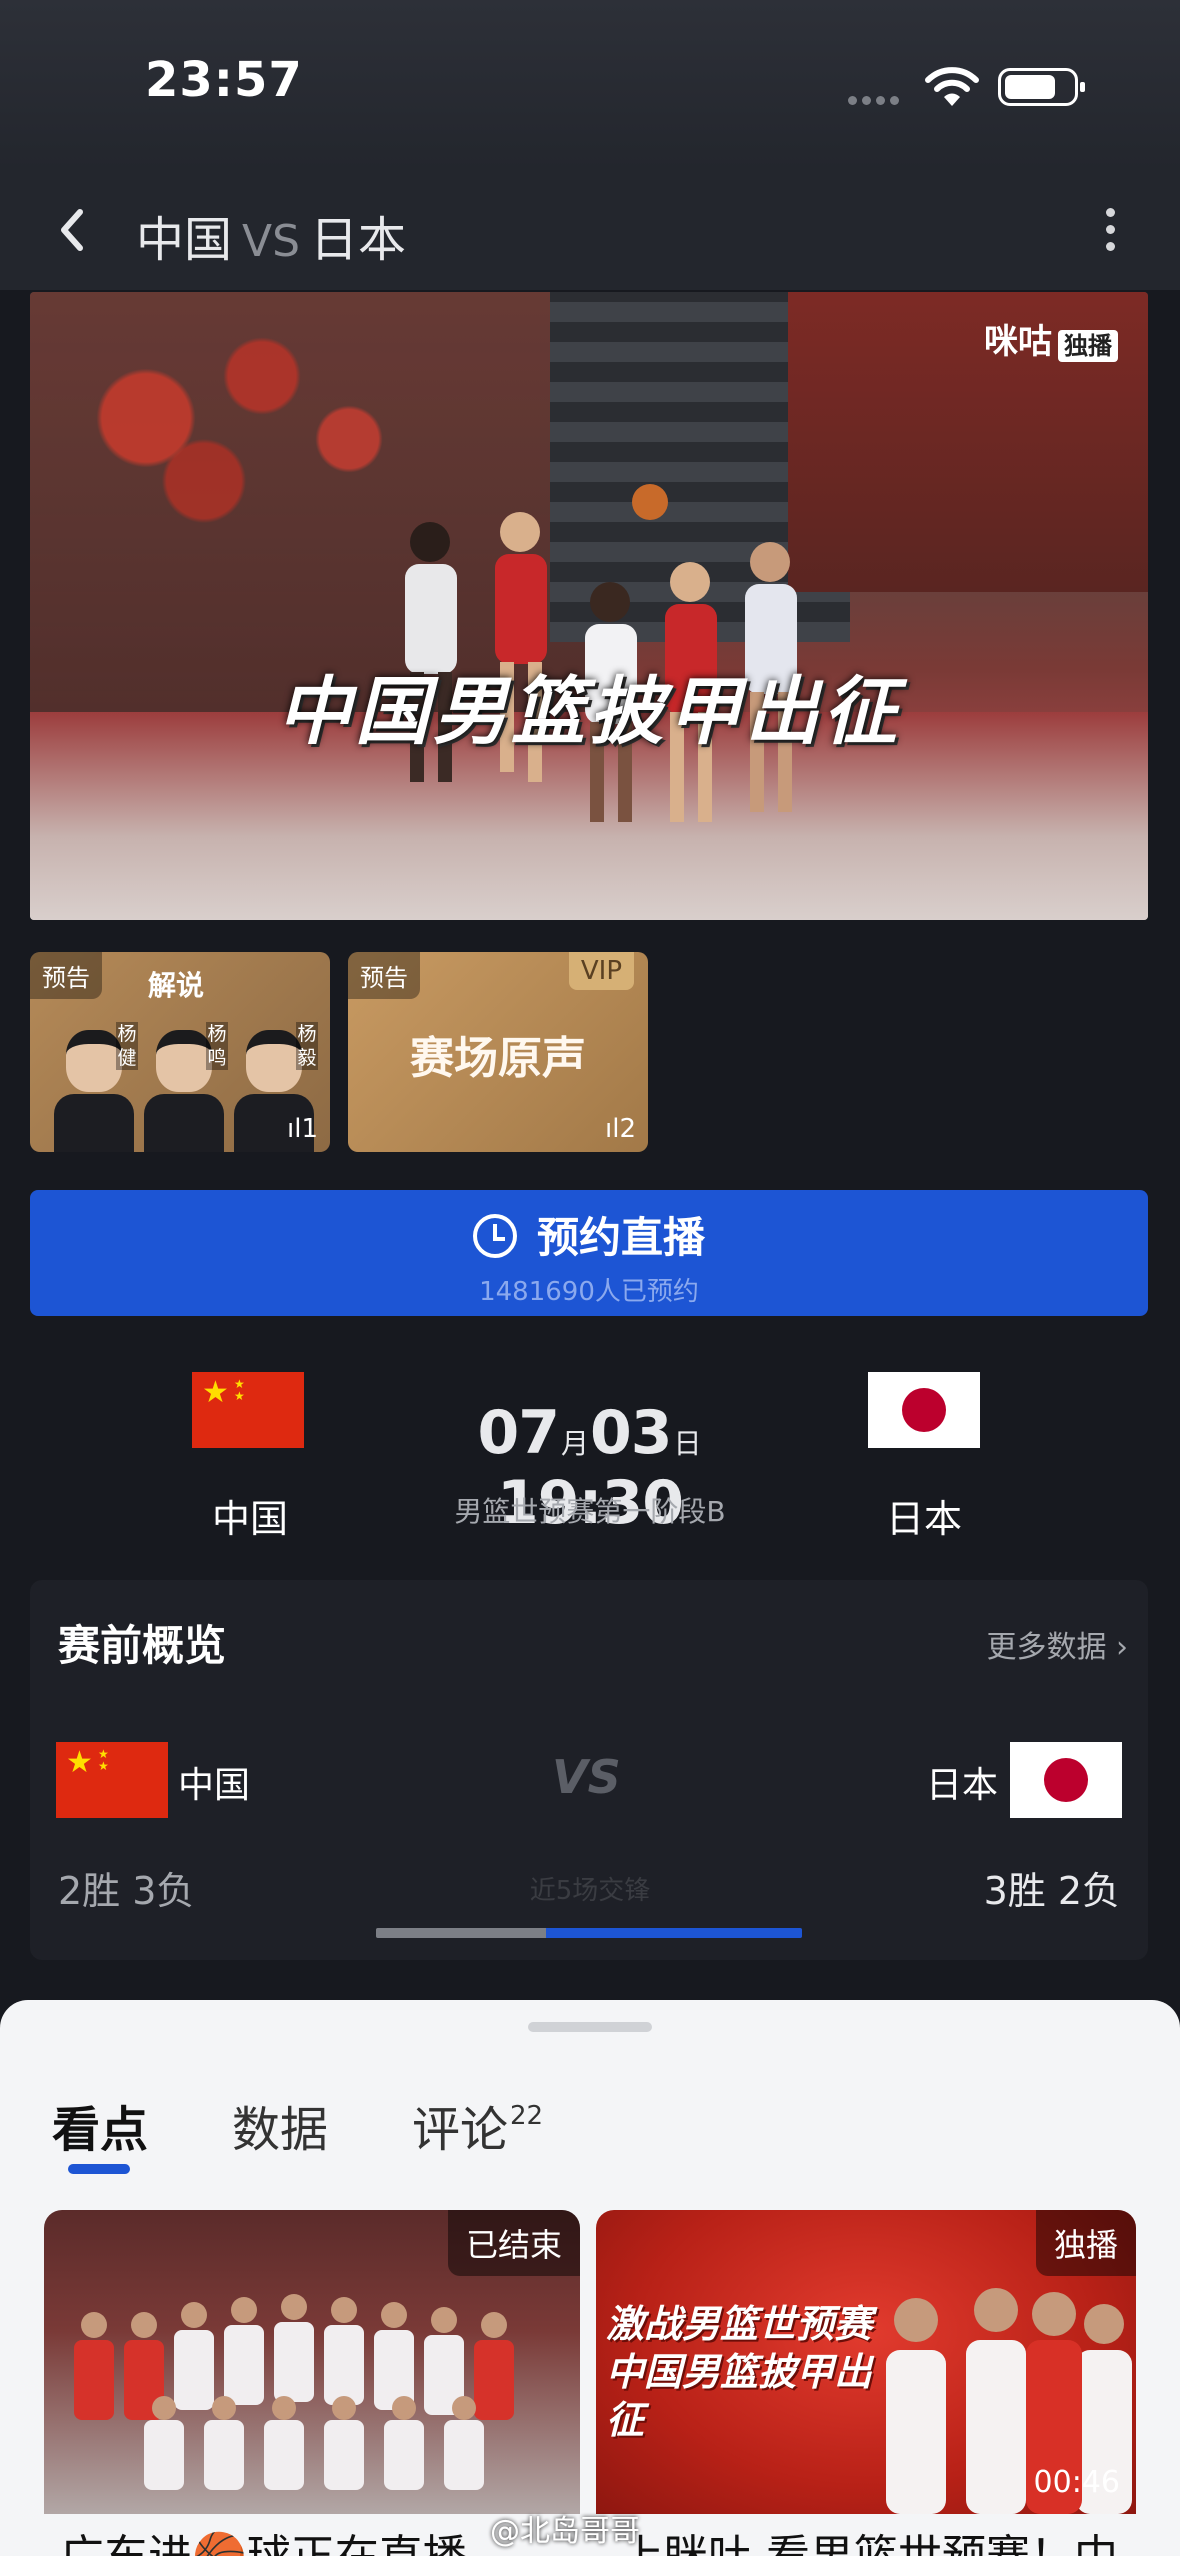  I want to click on video-thumbnail: 激战男篮世预赛 中国男篮披甲出征 独播 00:46, so click(866, 2362).